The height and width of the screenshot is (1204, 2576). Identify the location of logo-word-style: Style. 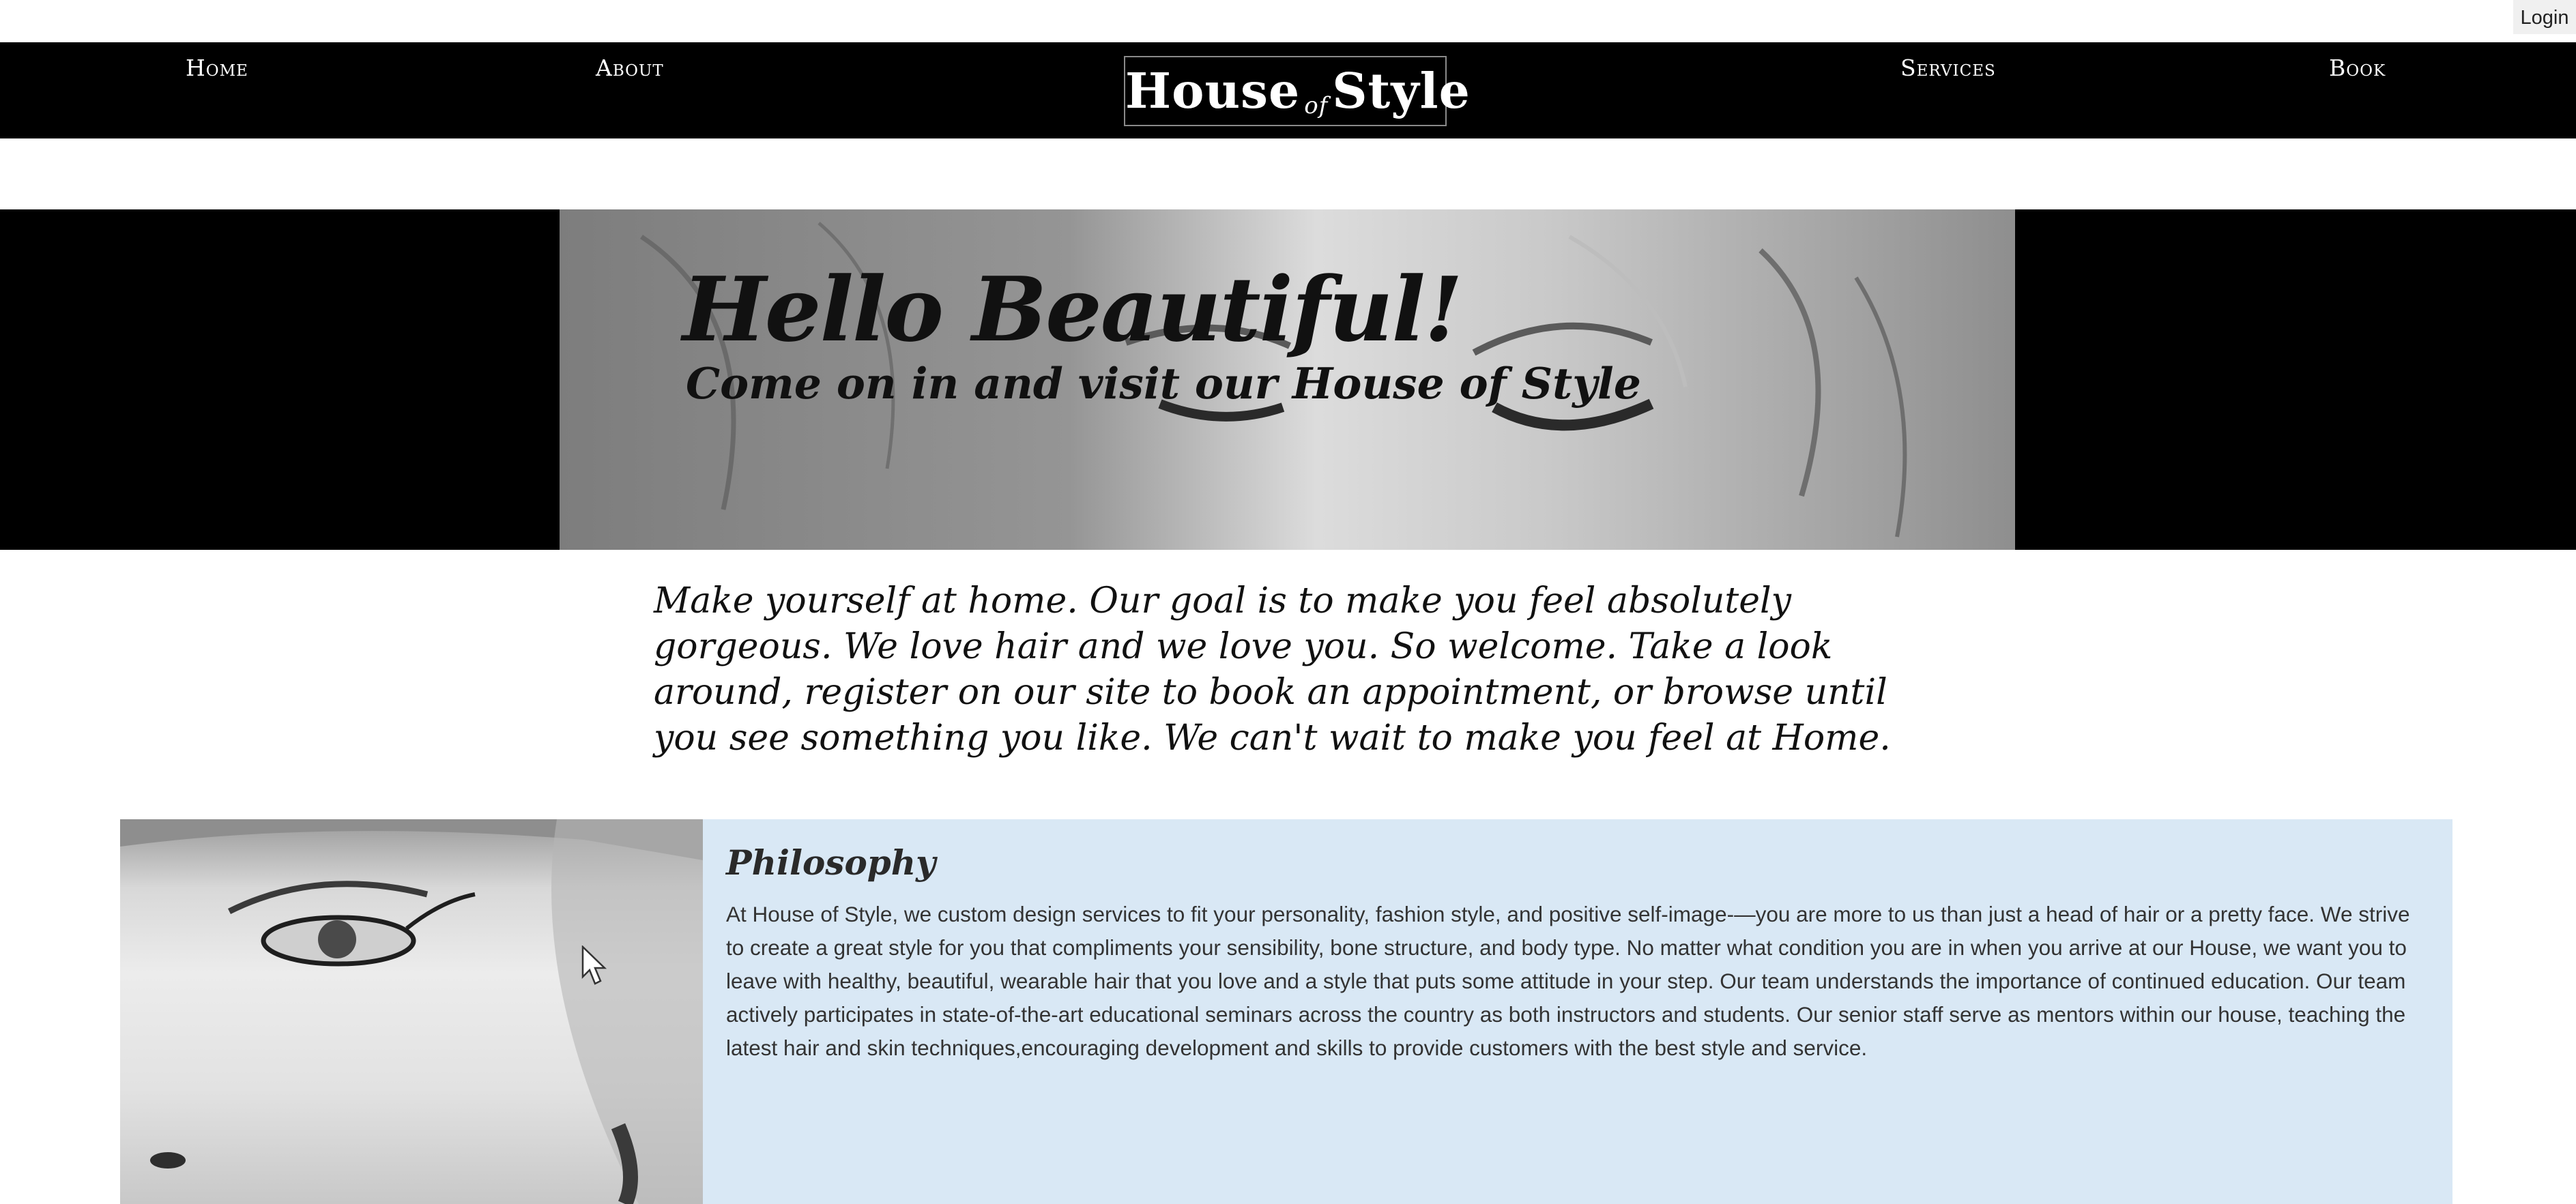
(1401, 90).